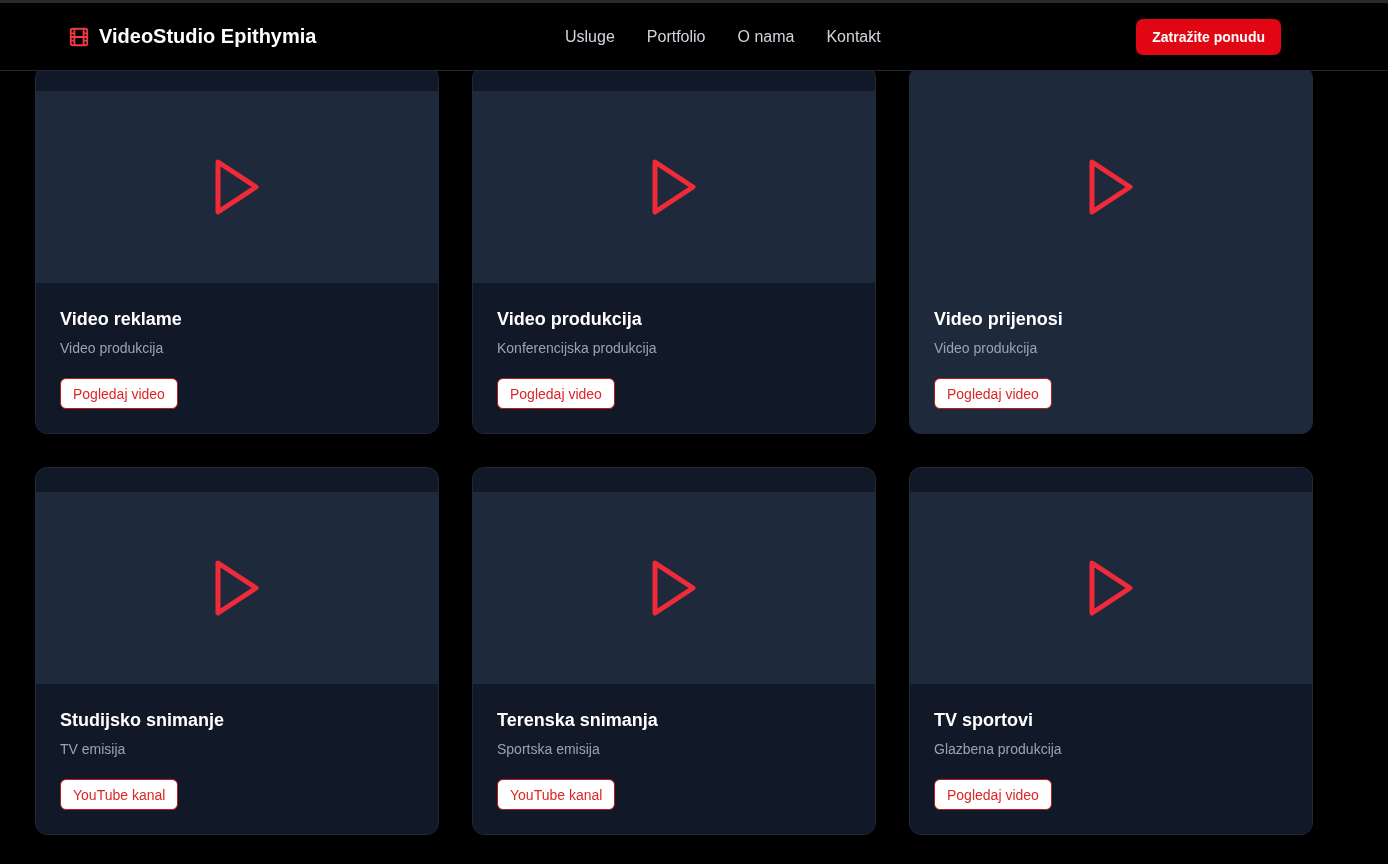 The height and width of the screenshot is (864, 1388). I want to click on card-title: Video prijenosi, so click(998, 319).